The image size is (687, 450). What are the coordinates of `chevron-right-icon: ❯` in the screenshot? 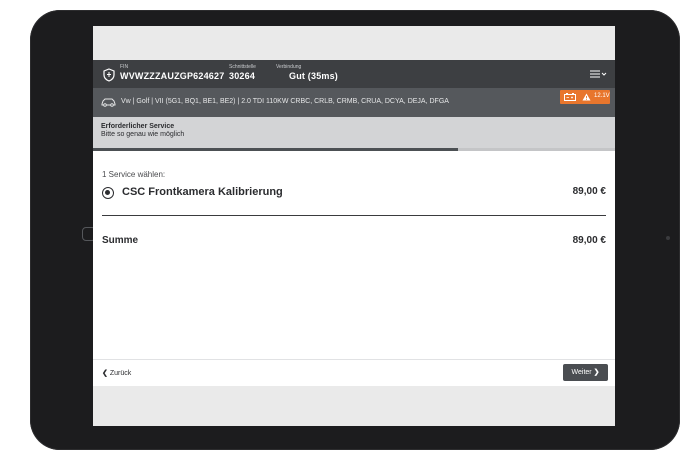 It's located at (596, 372).